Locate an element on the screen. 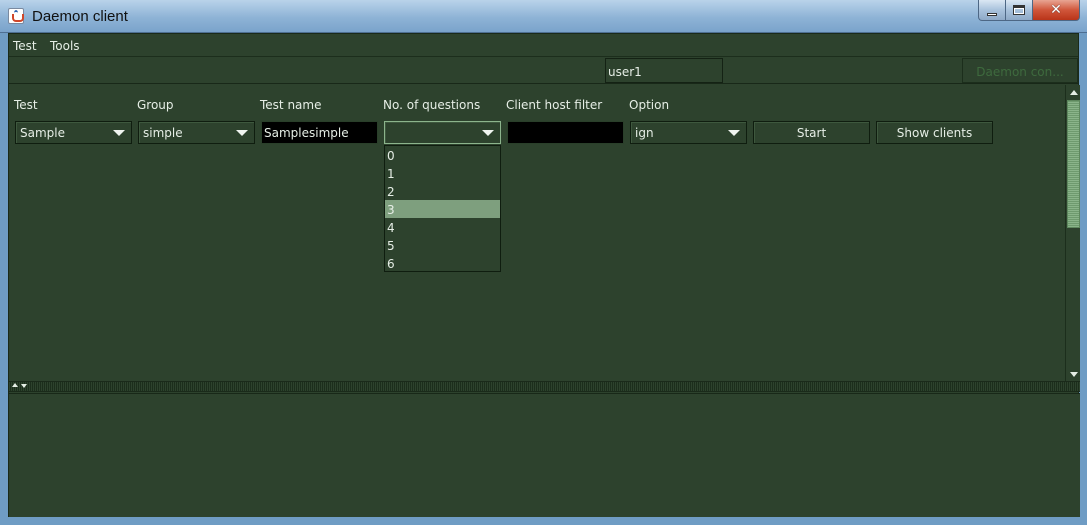 The height and width of the screenshot is (525, 1087). dropdown-option-1: 1 is located at coordinates (442, 173).